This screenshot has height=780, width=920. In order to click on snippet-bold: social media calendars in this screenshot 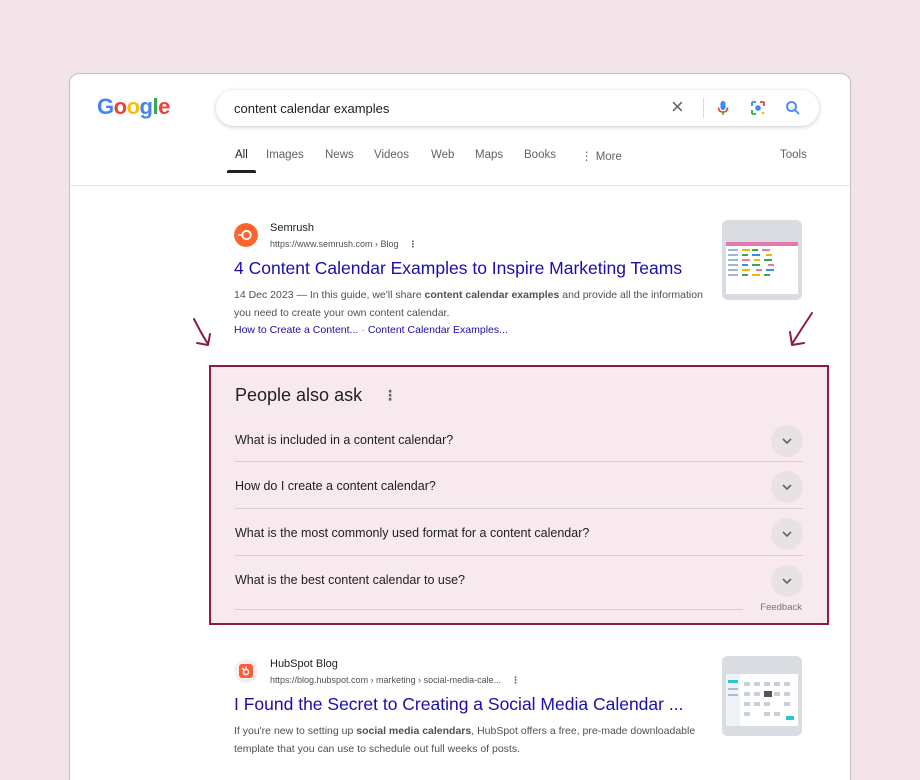, I will do `click(414, 731)`.